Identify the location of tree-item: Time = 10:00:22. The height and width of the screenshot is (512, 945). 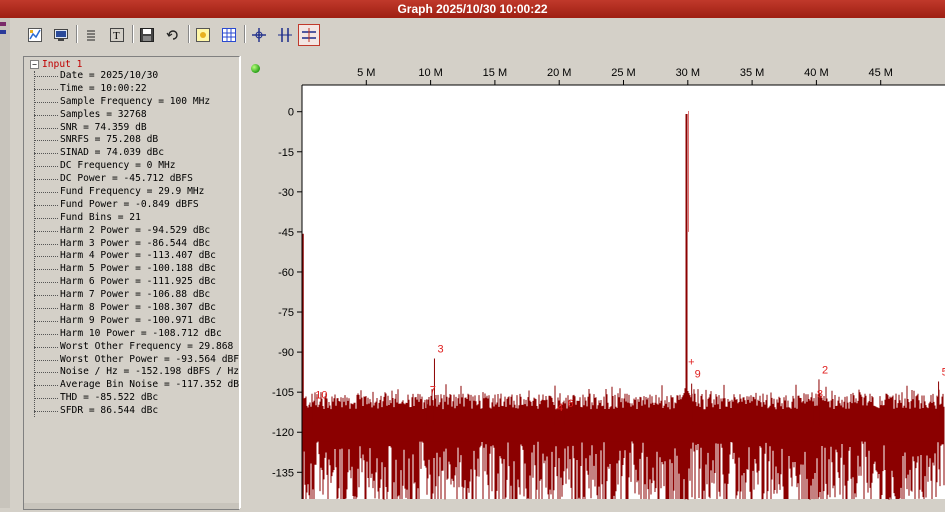
(136, 89).